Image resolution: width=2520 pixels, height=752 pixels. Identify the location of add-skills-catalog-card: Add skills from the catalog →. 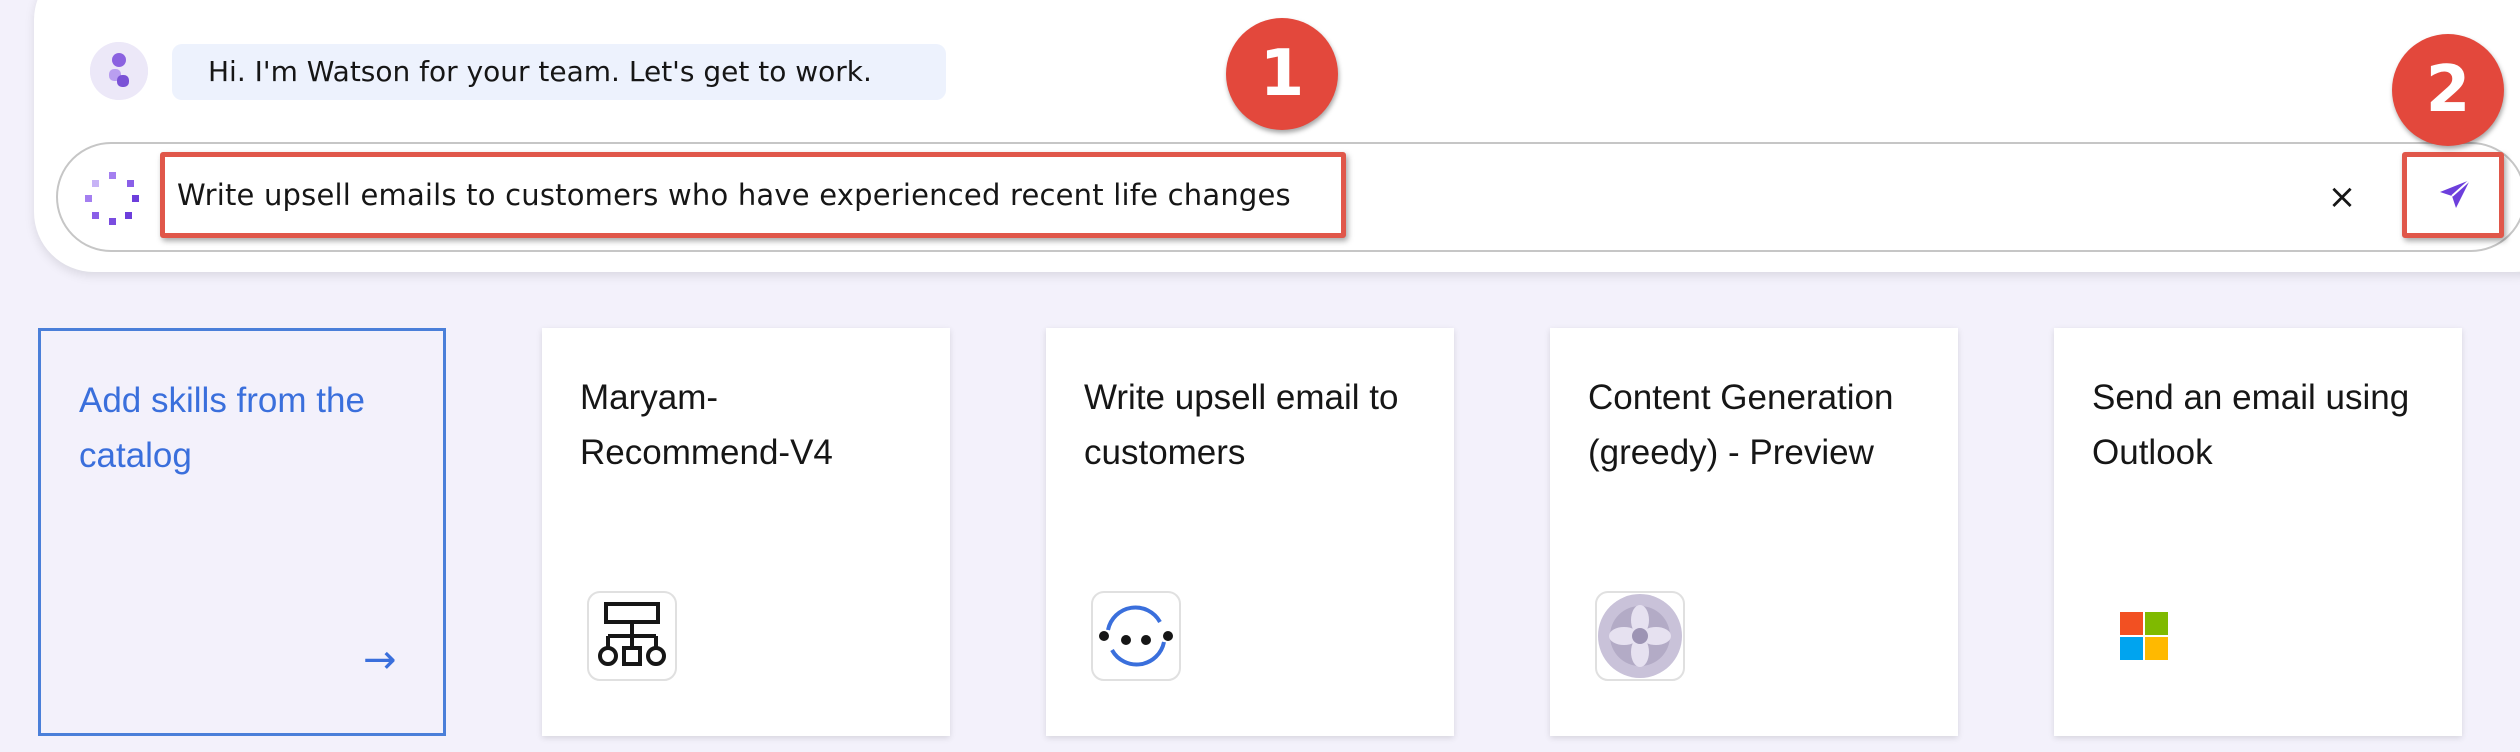
(242, 532).